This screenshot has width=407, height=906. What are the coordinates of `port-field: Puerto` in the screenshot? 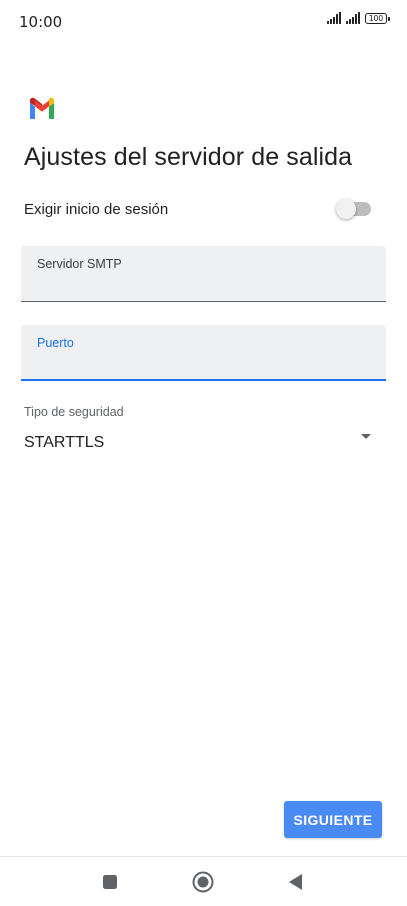 It's located at (203, 353).